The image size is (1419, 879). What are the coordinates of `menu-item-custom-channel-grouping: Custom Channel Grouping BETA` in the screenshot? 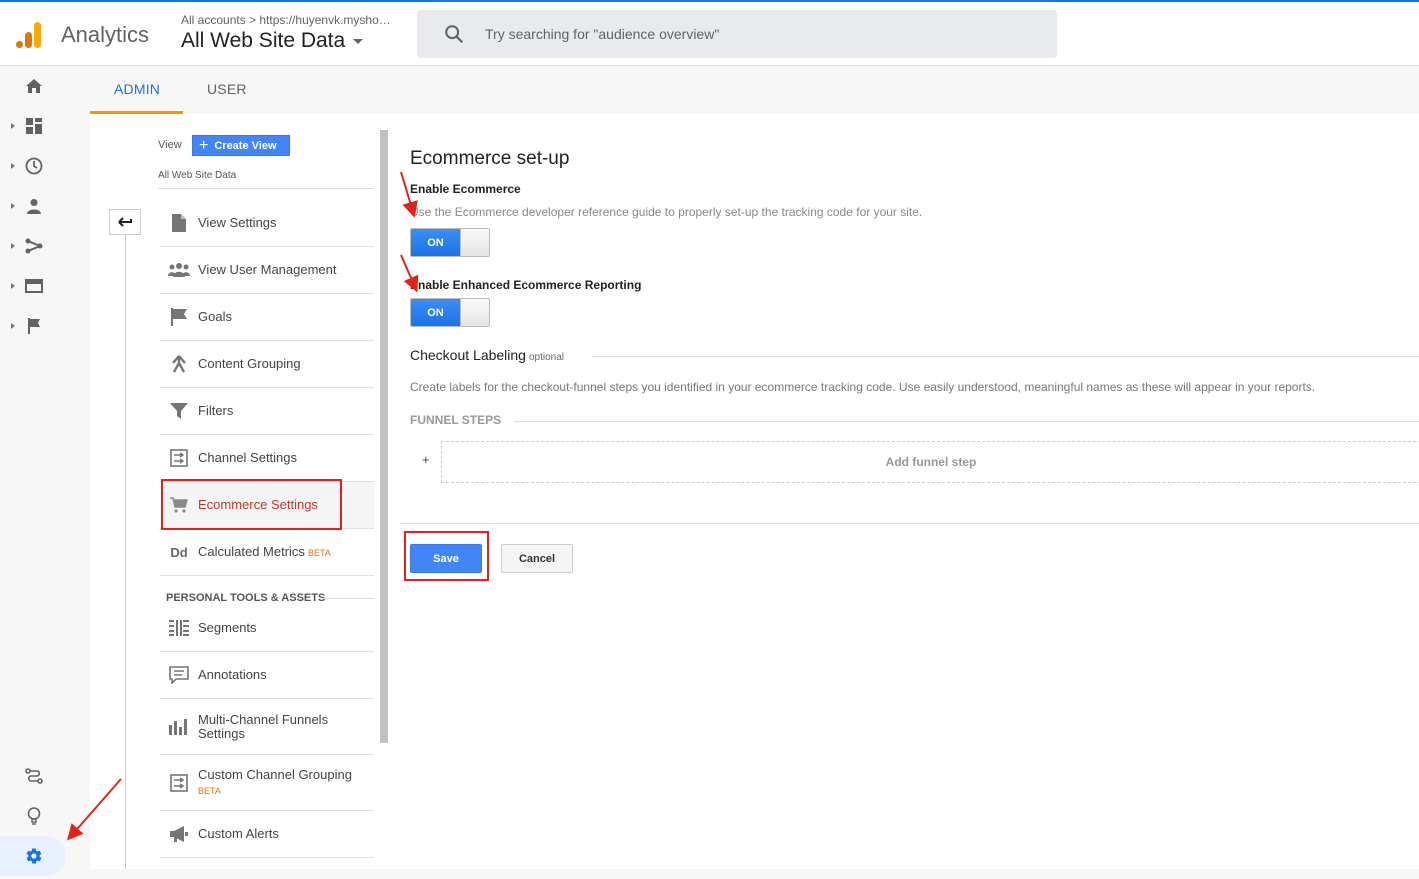 It's located at (267, 783).